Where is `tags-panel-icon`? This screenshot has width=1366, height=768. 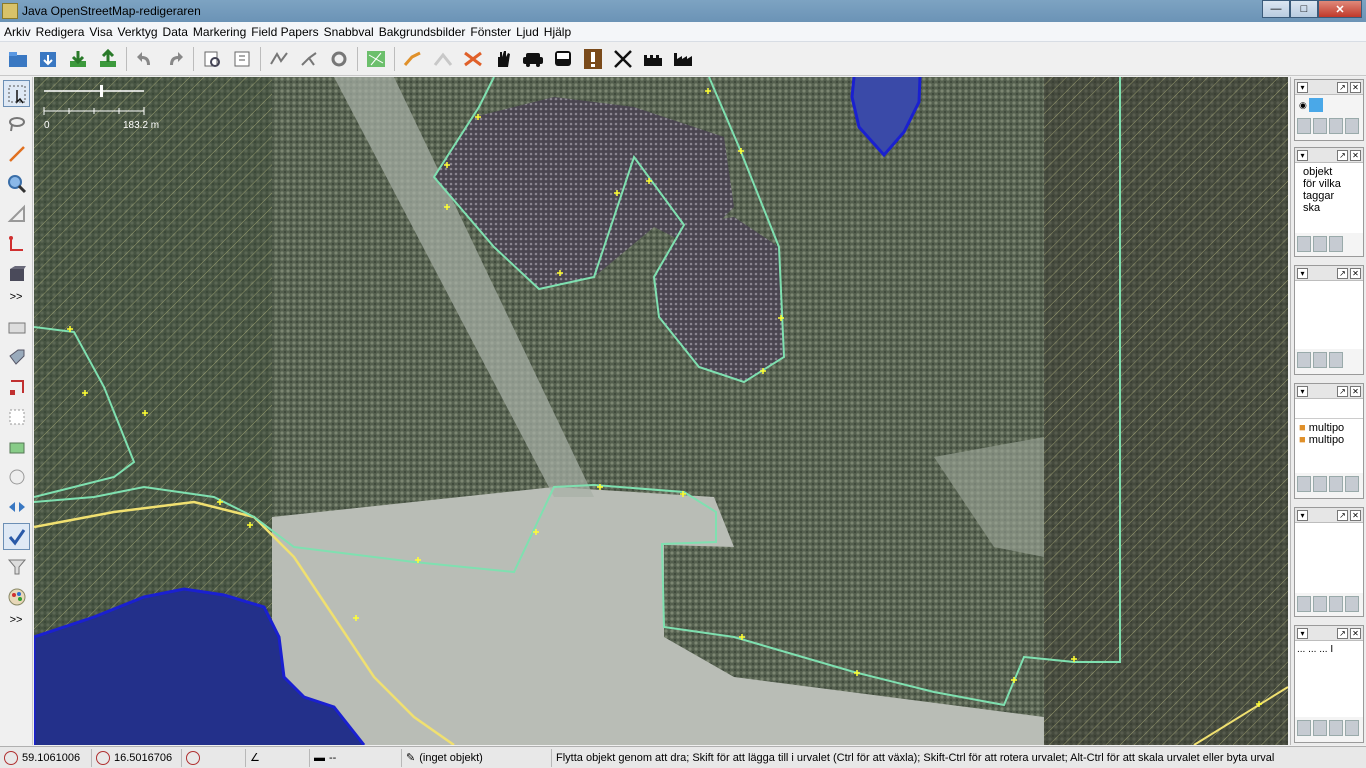
tags-panel-icon is located at coordinates (16, 356).